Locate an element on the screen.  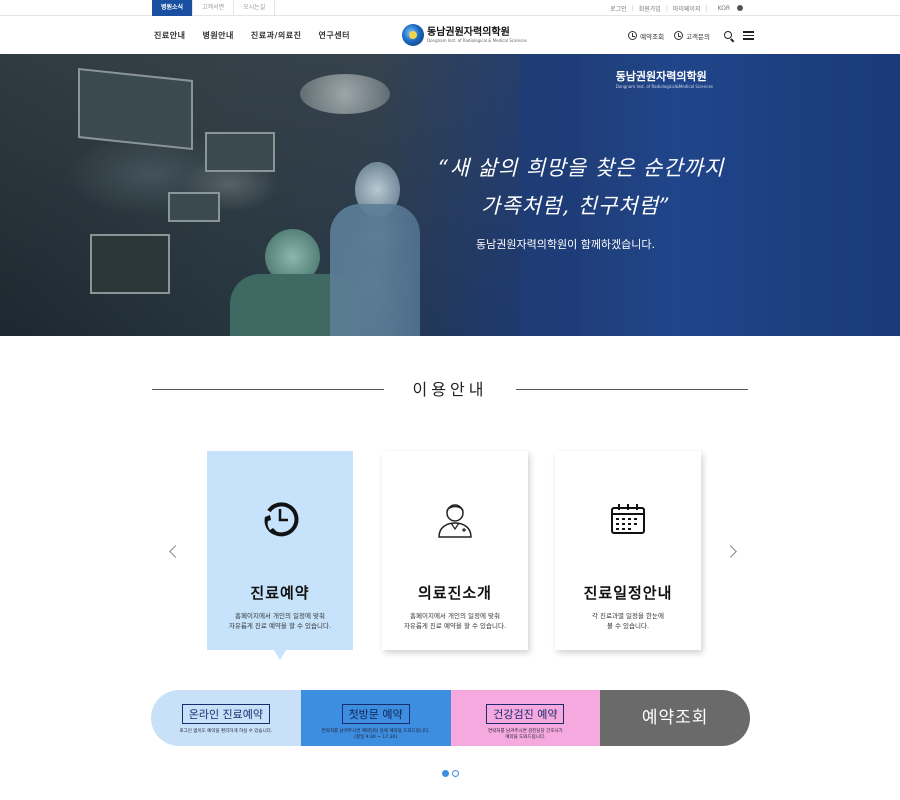
first-visit-hours: (평일 9:30 ~ 17:30) is located at coordinates (376, 737).